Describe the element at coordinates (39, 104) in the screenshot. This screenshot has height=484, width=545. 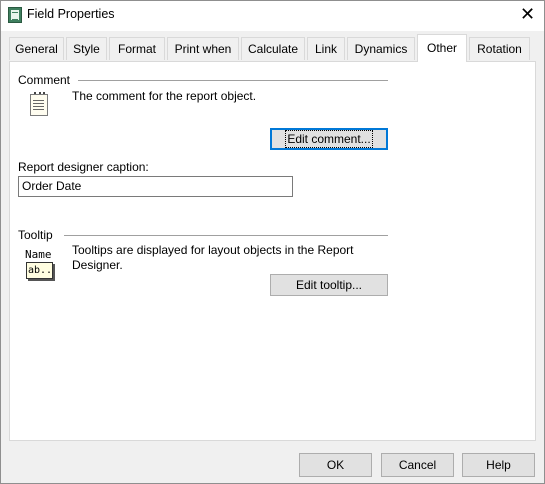
I see `notepad-icon` at that location.